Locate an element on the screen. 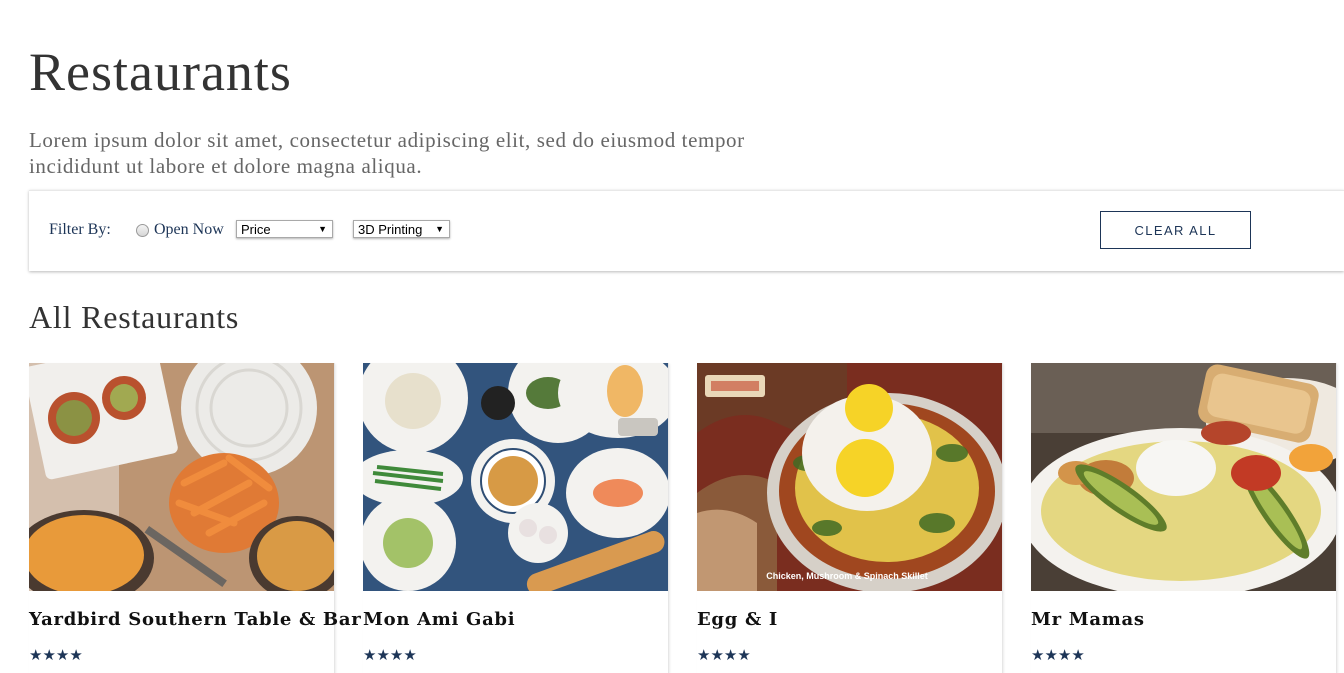  restaurant-card: Yardbird Southern Table & Bar ★★★★ is located at coordinates (195, 518).